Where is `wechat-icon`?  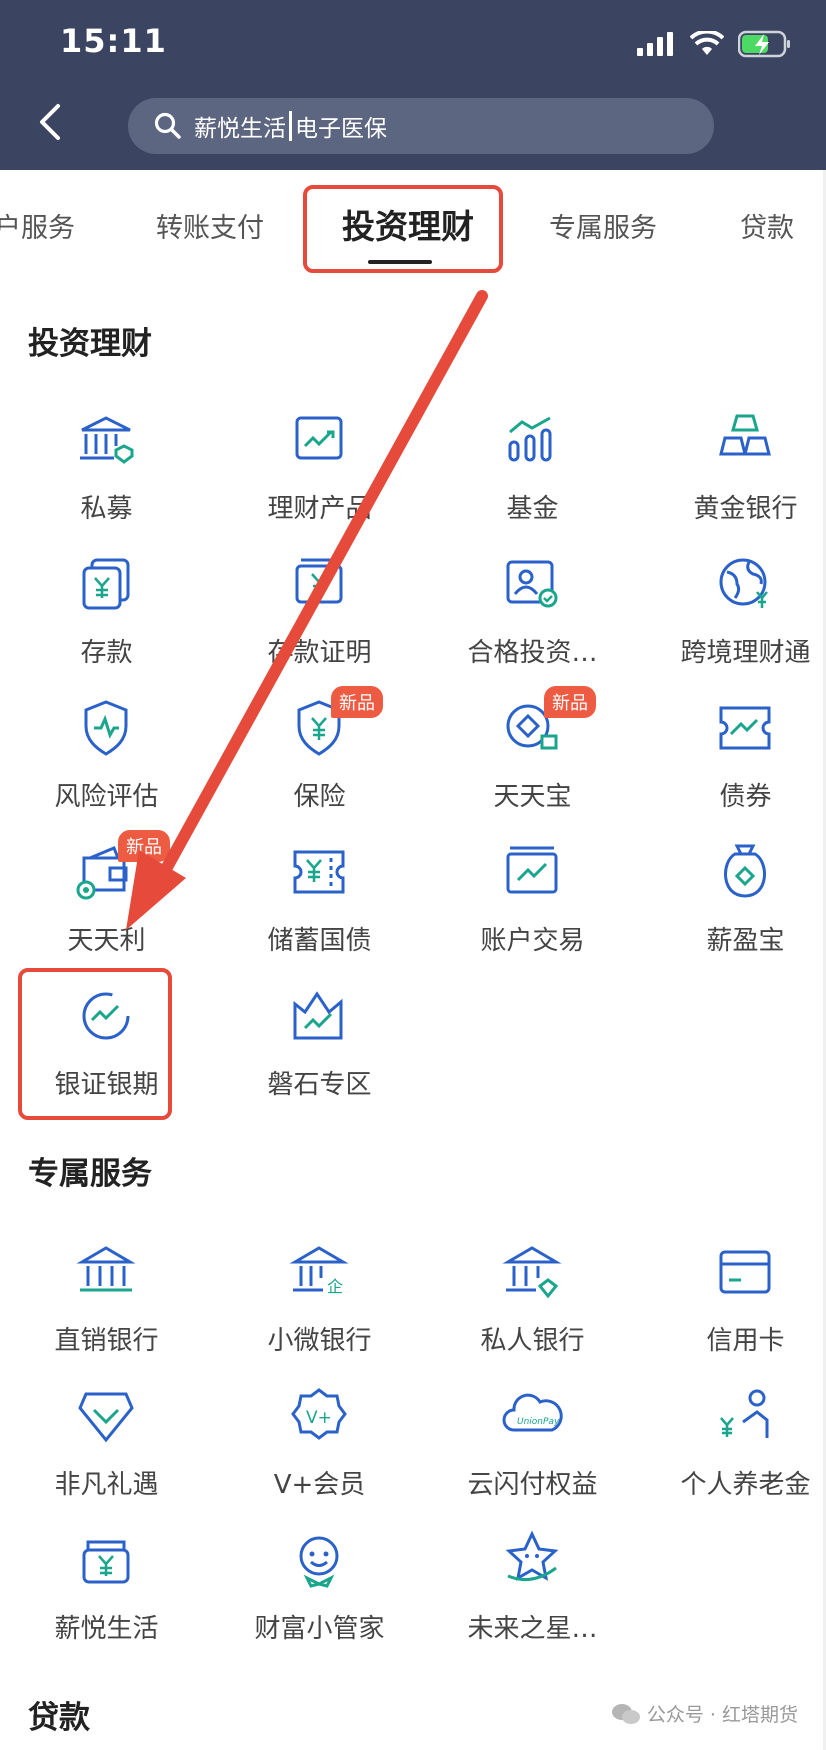 wechat-icon is located at coordinates (625, 1713).